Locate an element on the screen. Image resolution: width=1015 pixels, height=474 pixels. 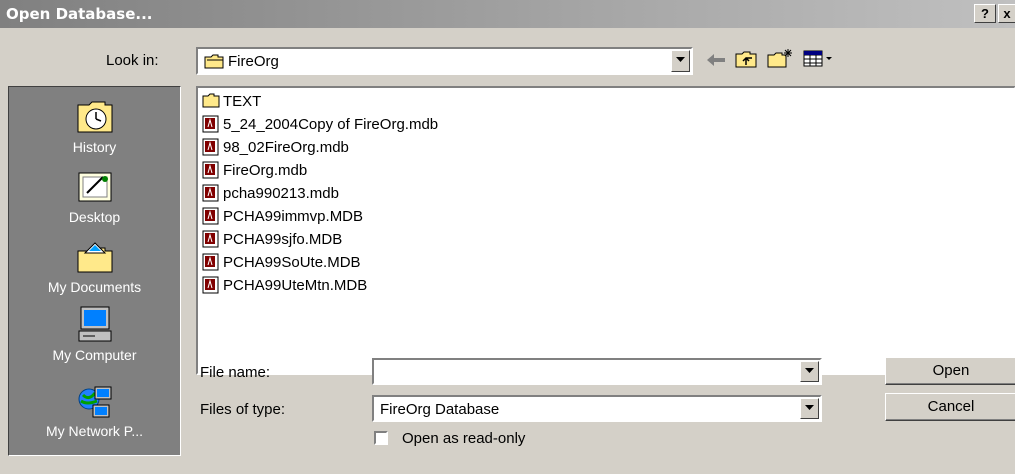
place-my-computer: My Computer is located at coordinates (94, 334).